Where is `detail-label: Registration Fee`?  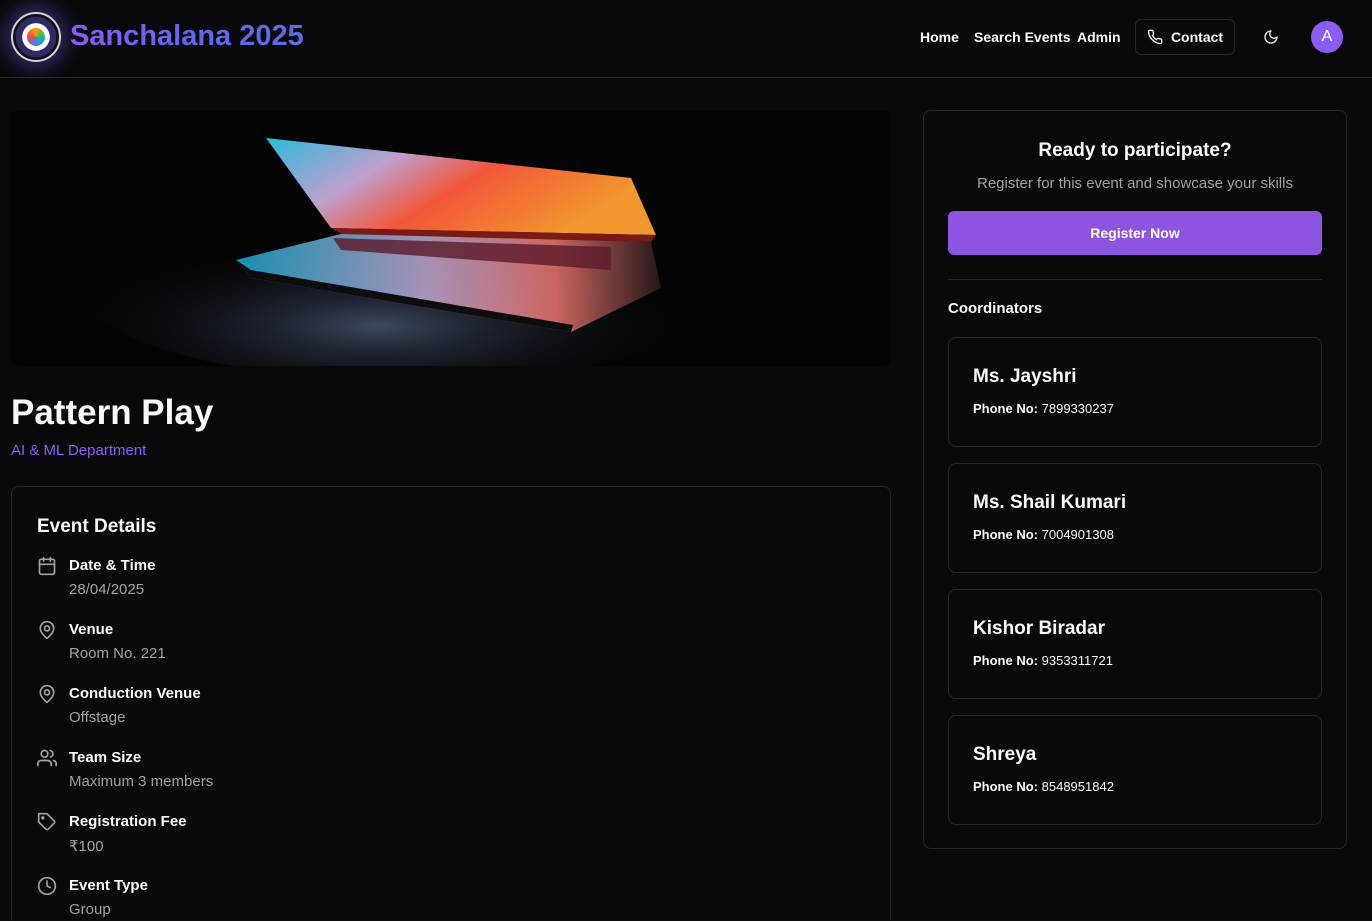
detail-label: Registration Fee is located at coordinates (128, 821).